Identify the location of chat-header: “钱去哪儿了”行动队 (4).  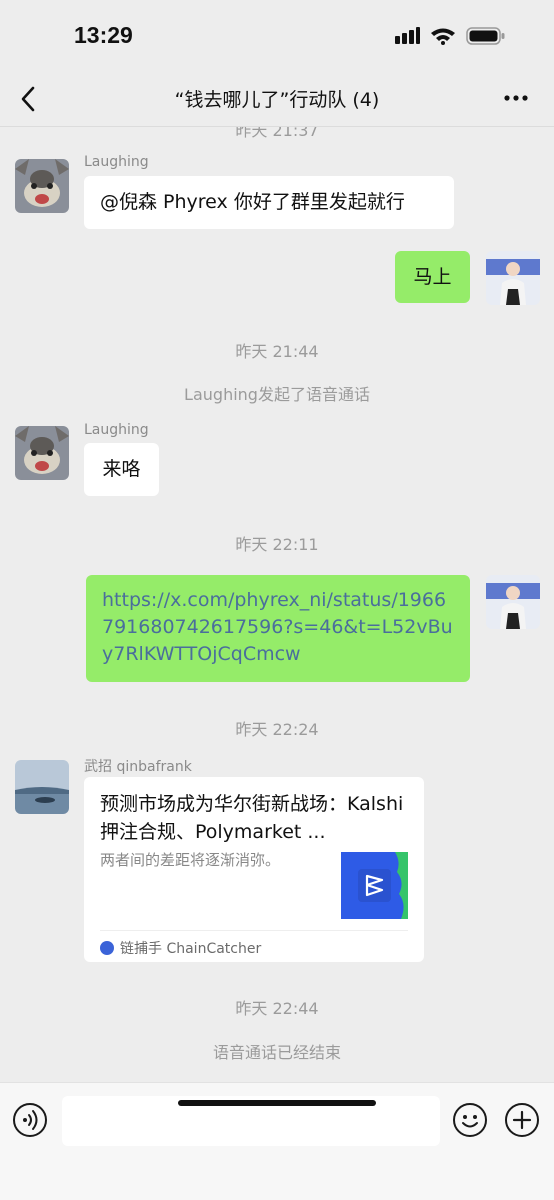
(277, 100).